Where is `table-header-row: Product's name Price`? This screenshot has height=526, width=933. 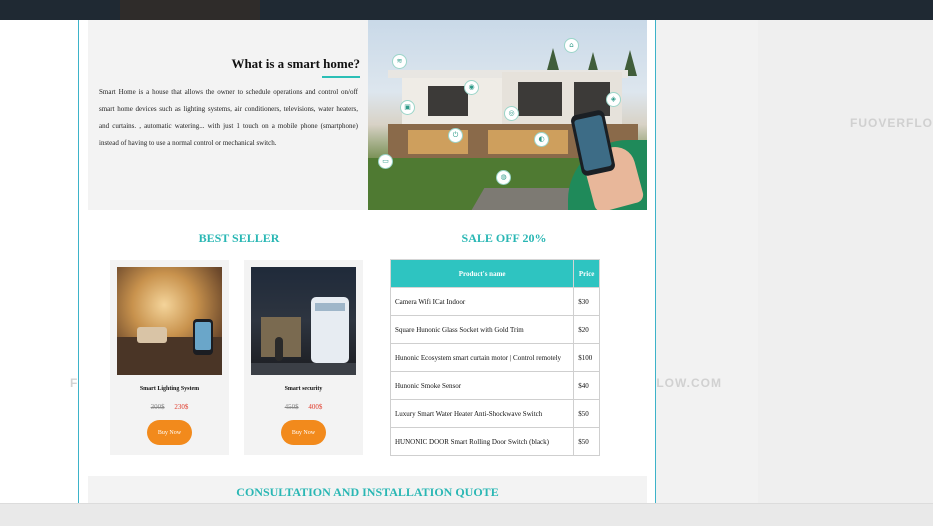 table-header-row: Product's name Price is located at coordinates (494, 273).